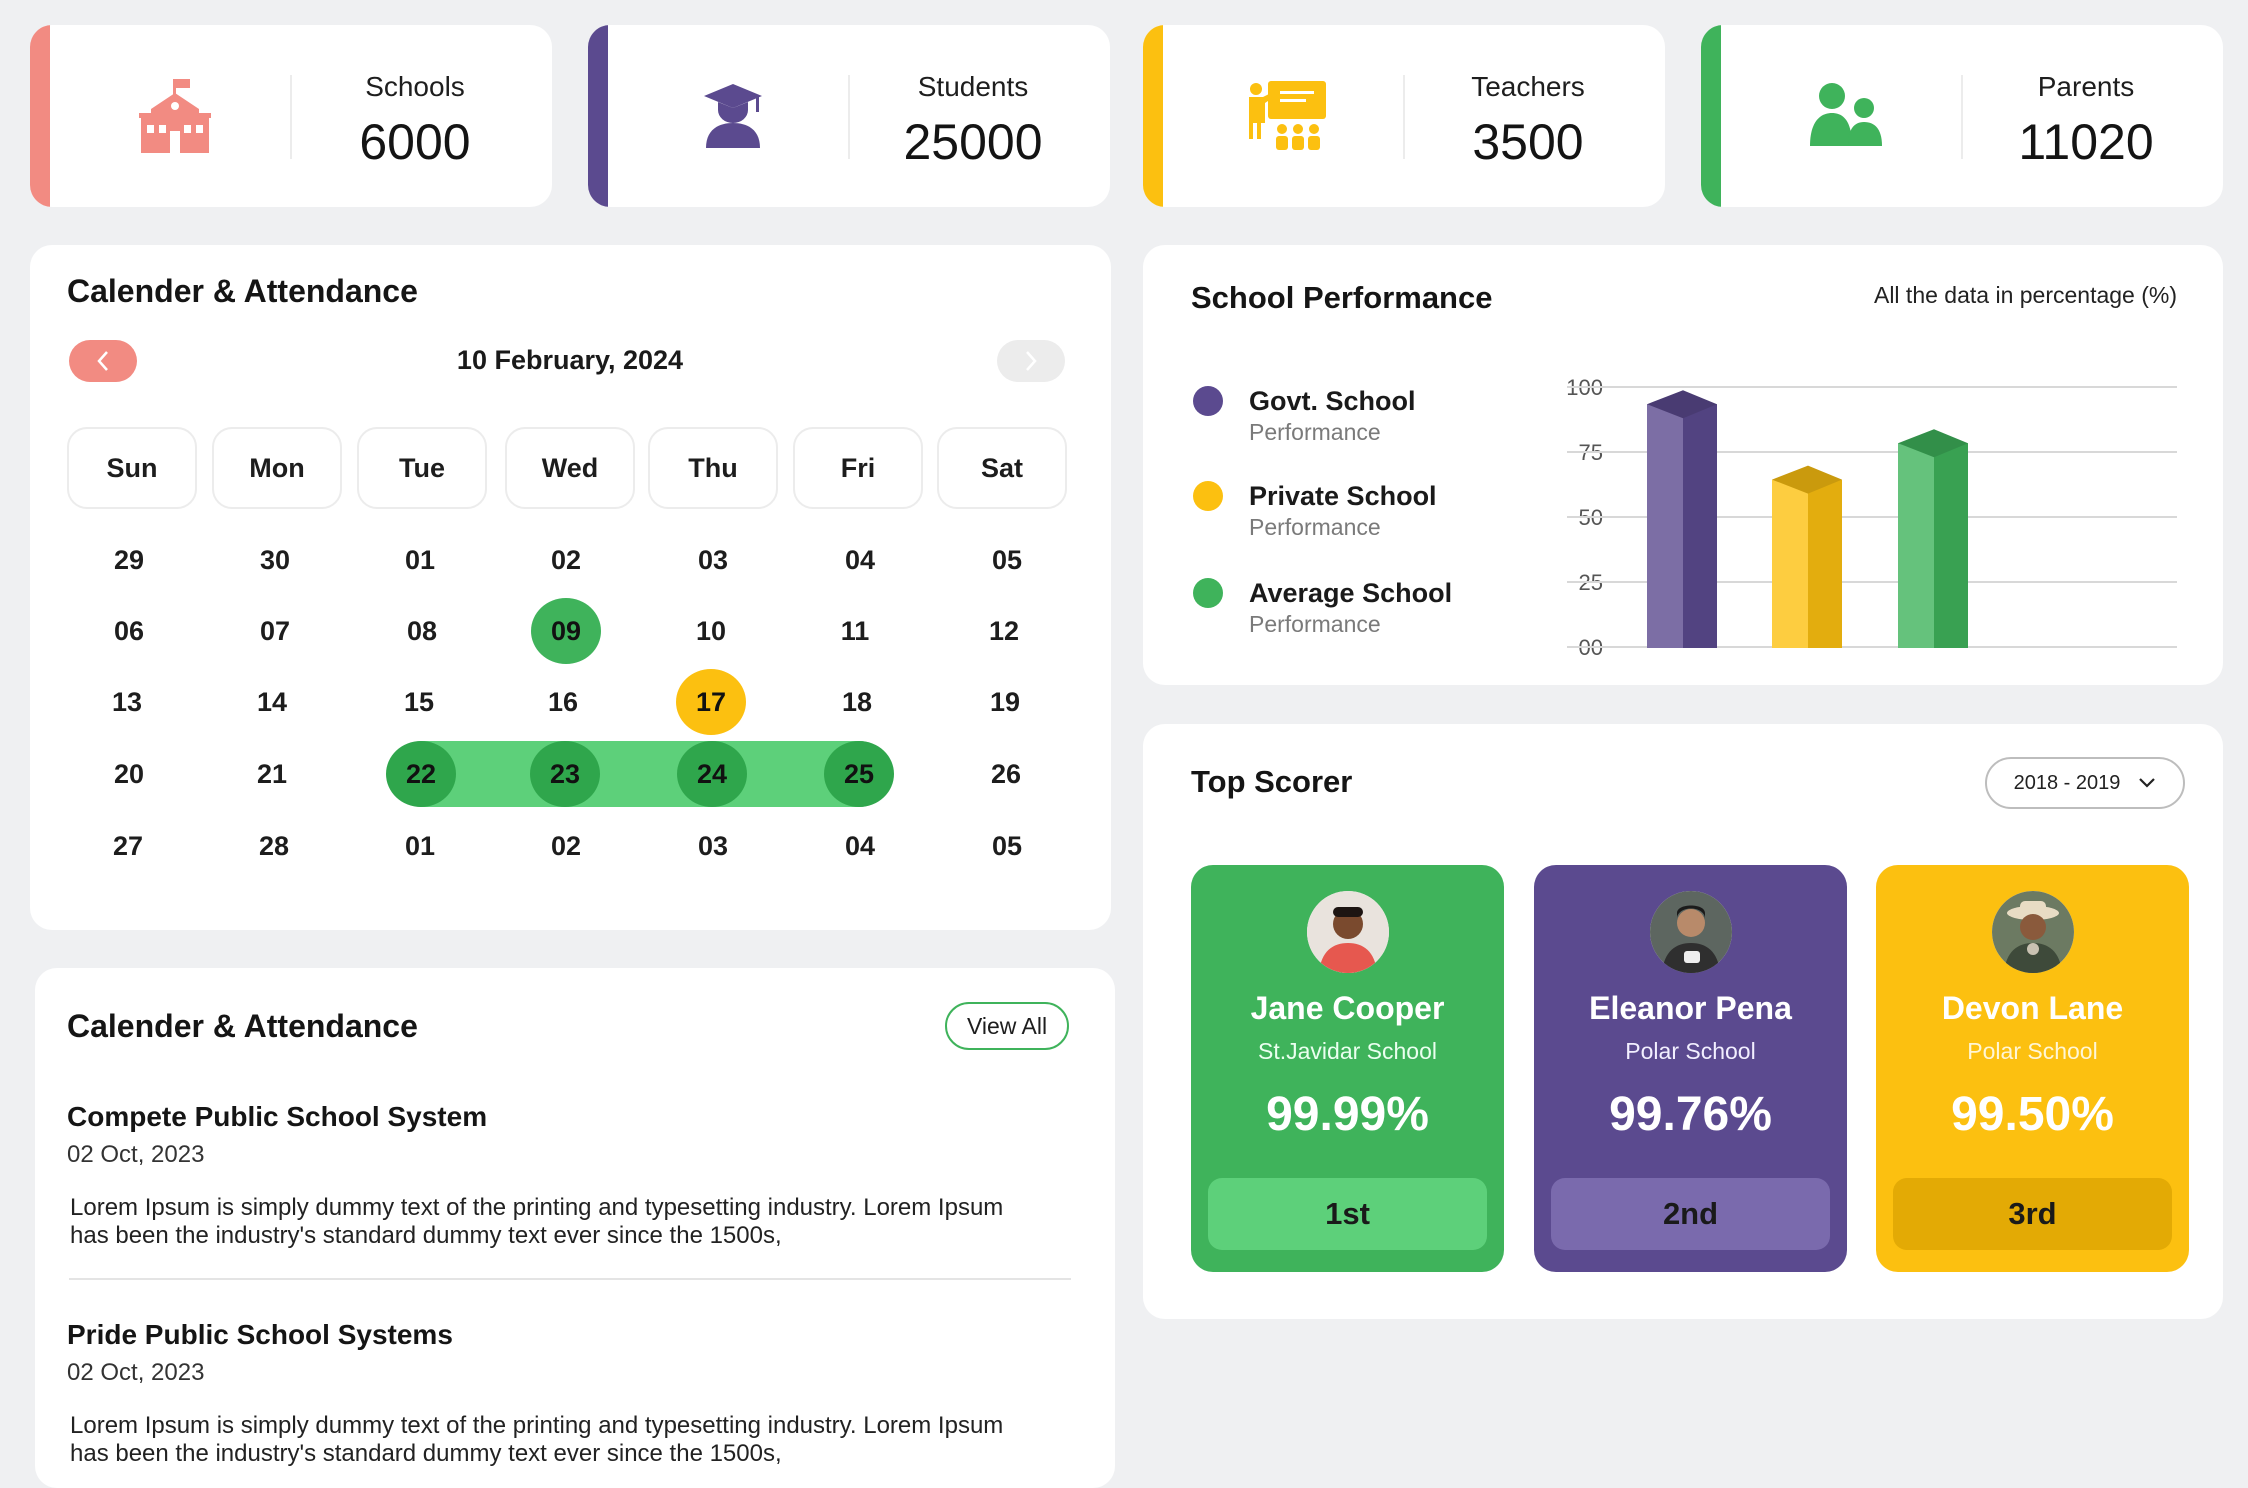 This screenshot has height=1488, width=2248. Describe the element at coordinates (1007, 1026) in the screenshot. I see `view-all-button: View All` at that location.